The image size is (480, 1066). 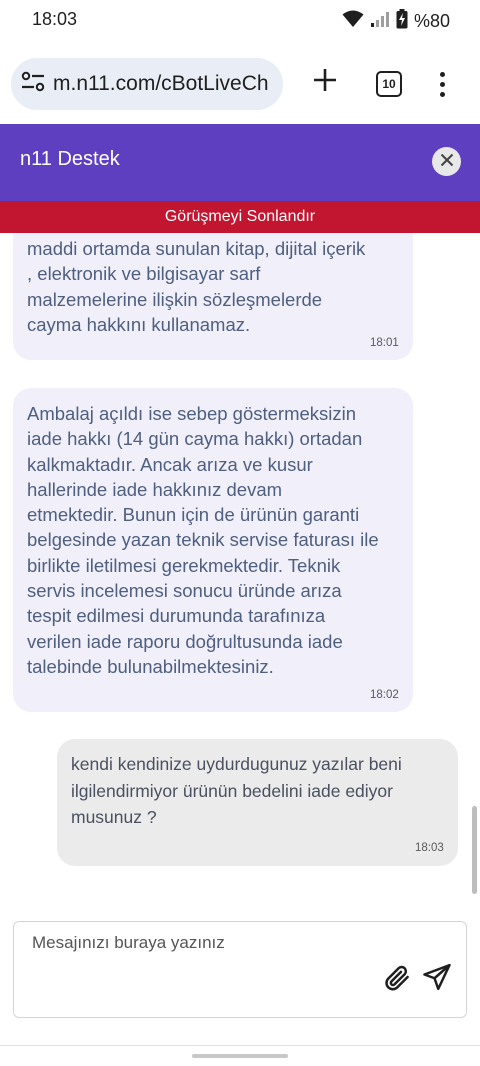 What do you see at coordinates (161, 84) in the screenshot?
I see `url-text: m.n11.com/cBotLiveCh` at bounding box center [161, 84].